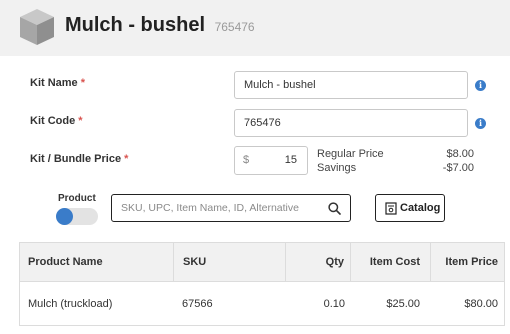 The width and height of the screenshot is (510, 334). What do you see at coordinates (350, 154) in the screenshot?
I see `regular-price-label: Regular Price` at bounding box center [350, 154].